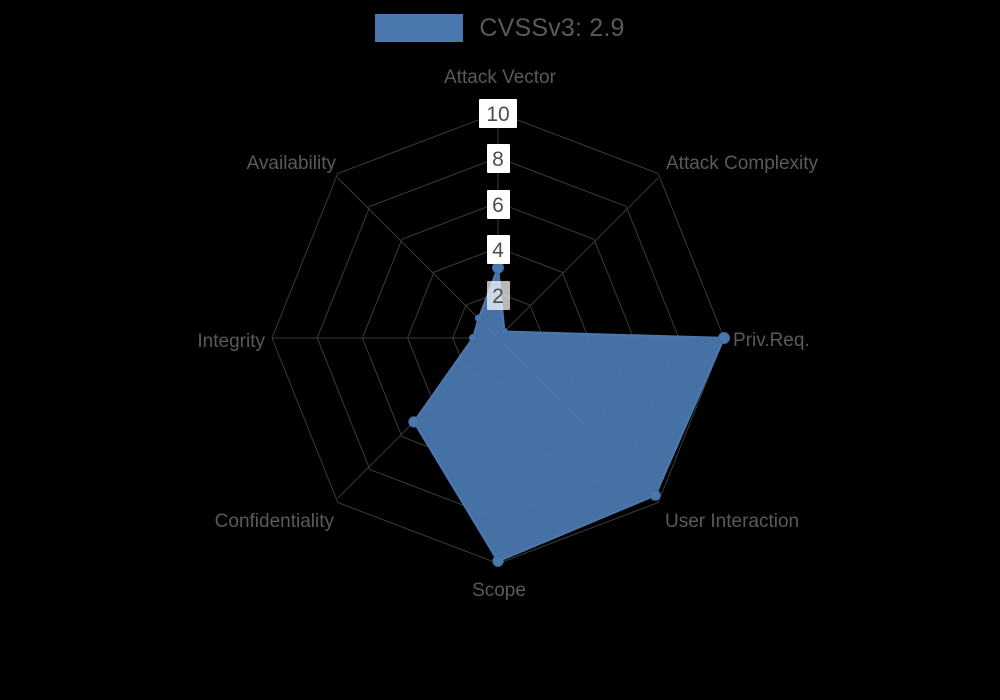  Describe the element at coordinates (275, 521) in the screenshot. I see `axis-label-confidentiality: Confidentiality` at that location.